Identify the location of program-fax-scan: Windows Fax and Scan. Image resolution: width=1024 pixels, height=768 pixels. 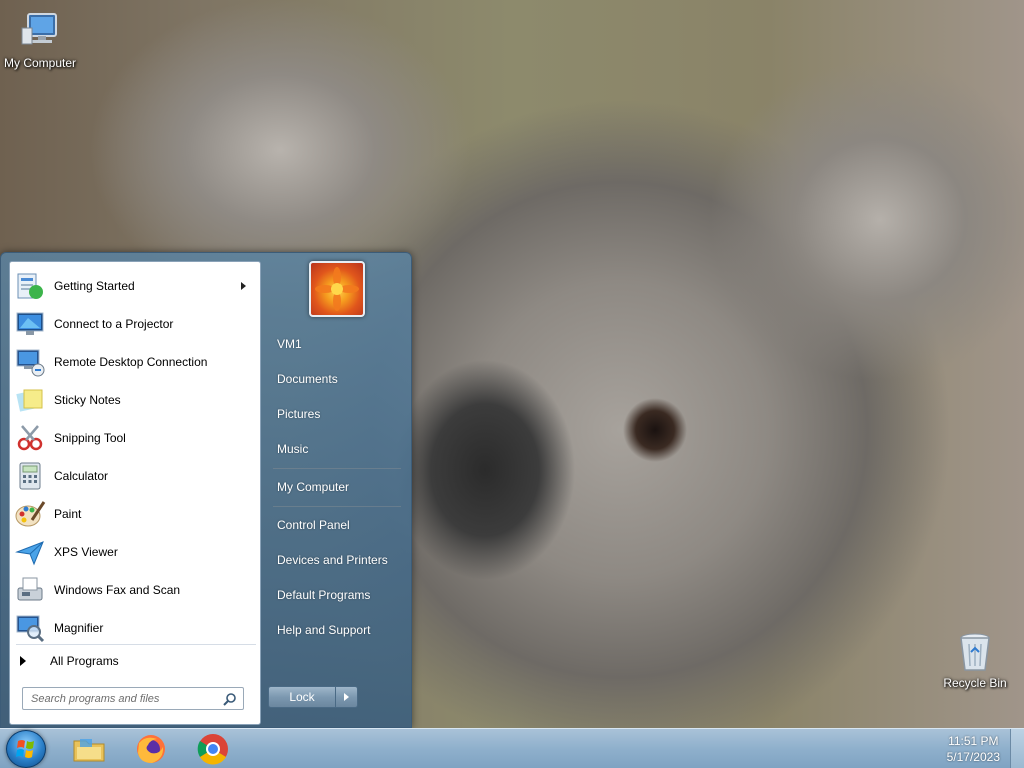
(135, 590).